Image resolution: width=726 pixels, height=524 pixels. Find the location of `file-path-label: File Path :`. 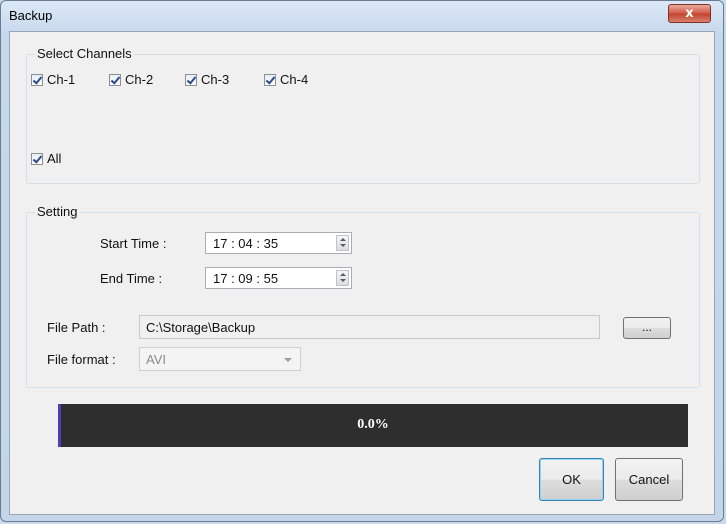

file-path-label: File Path : is located at coordinates (76, 327).